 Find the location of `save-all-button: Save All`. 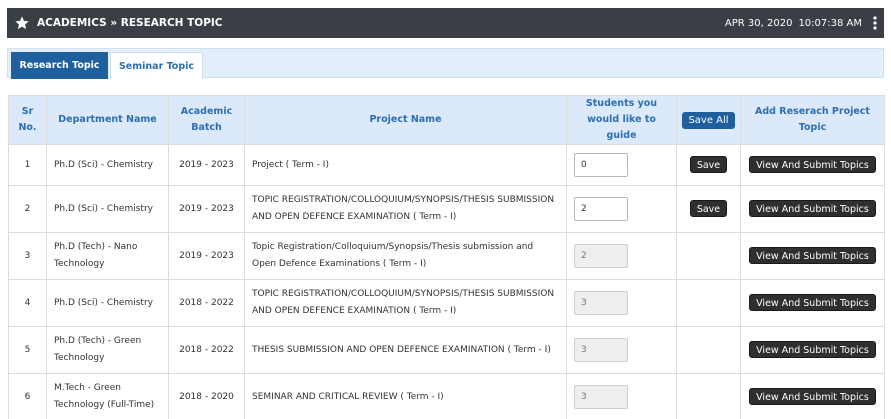

save-all-button: Save All is located at coordinates (708, 120).